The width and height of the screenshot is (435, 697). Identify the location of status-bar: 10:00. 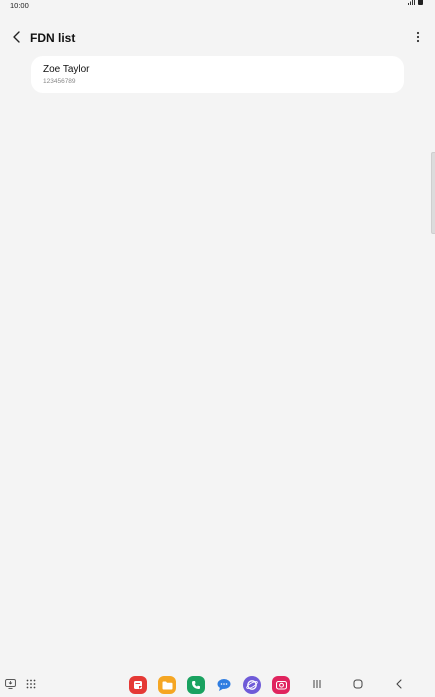
(217, 7).